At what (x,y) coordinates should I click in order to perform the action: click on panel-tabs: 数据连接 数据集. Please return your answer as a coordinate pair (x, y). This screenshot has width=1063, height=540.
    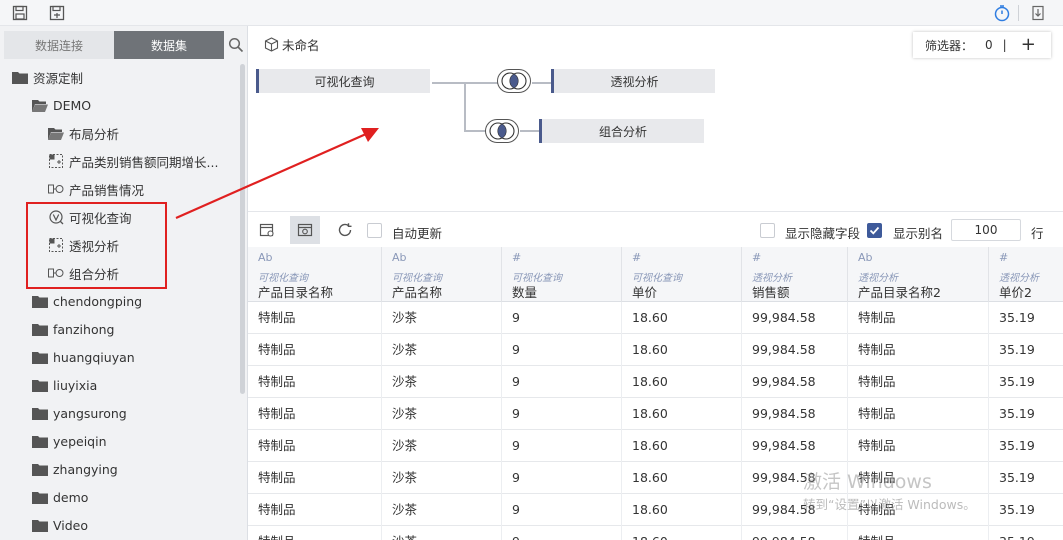
    Looking at the image, I should click on (114, 45).